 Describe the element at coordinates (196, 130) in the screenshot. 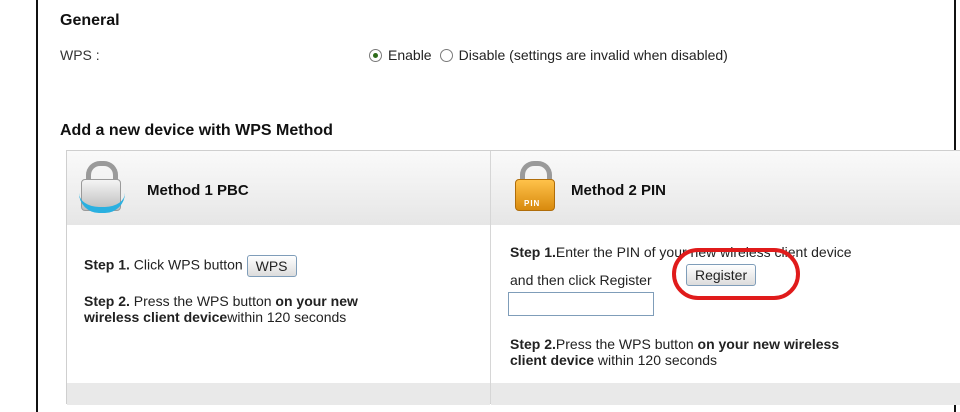

I see `add-device-heading: Add a new device with WPS Method` at that location.